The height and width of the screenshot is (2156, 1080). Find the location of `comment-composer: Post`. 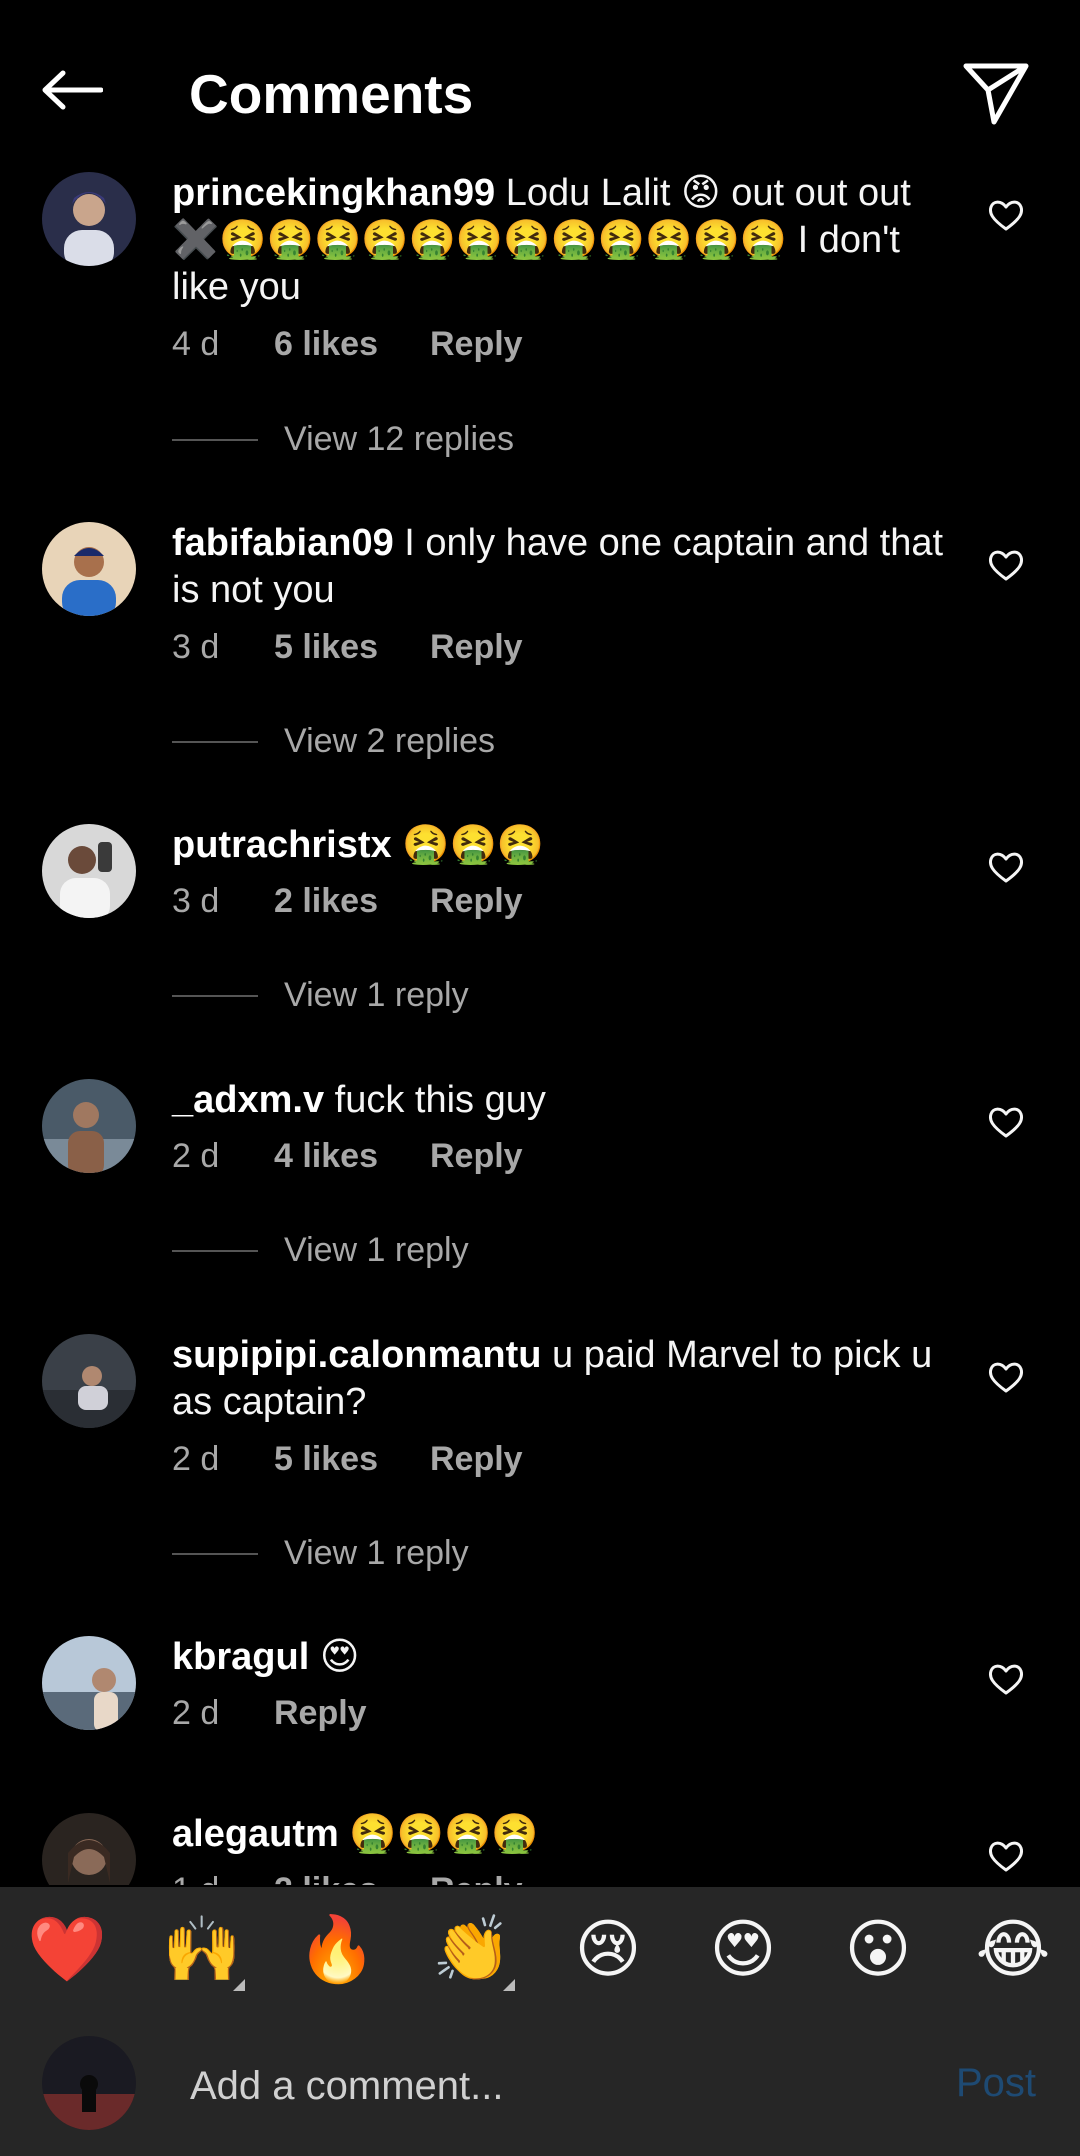

comment-composer: Post is located at coordinates (540, 2088).